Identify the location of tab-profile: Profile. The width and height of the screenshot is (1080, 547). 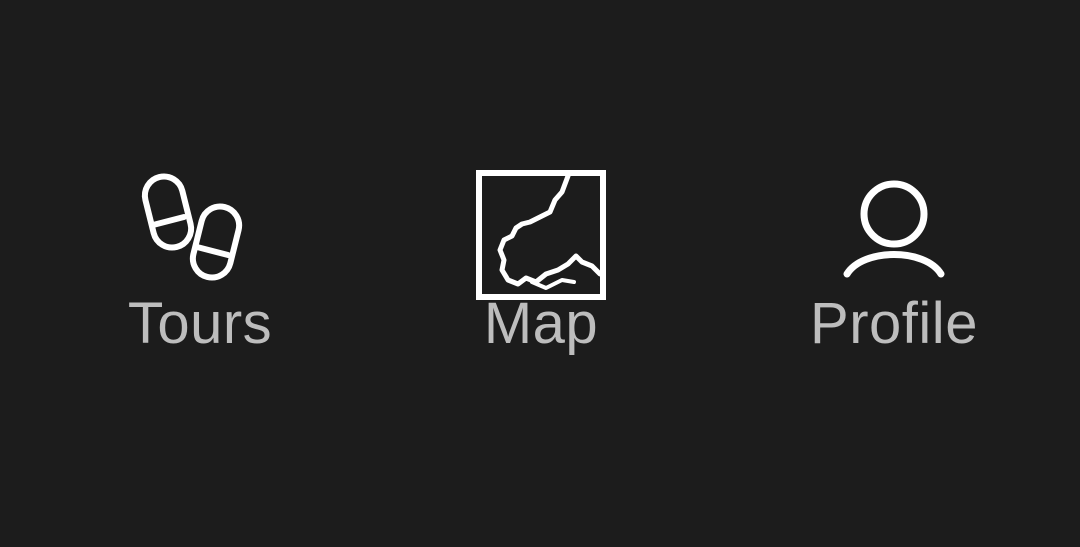
(894, 270).